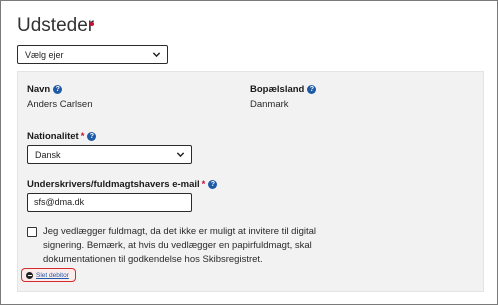 The image size is (498, 305). I want to click on owner-select: Vælg ejer, so click(92, 54).